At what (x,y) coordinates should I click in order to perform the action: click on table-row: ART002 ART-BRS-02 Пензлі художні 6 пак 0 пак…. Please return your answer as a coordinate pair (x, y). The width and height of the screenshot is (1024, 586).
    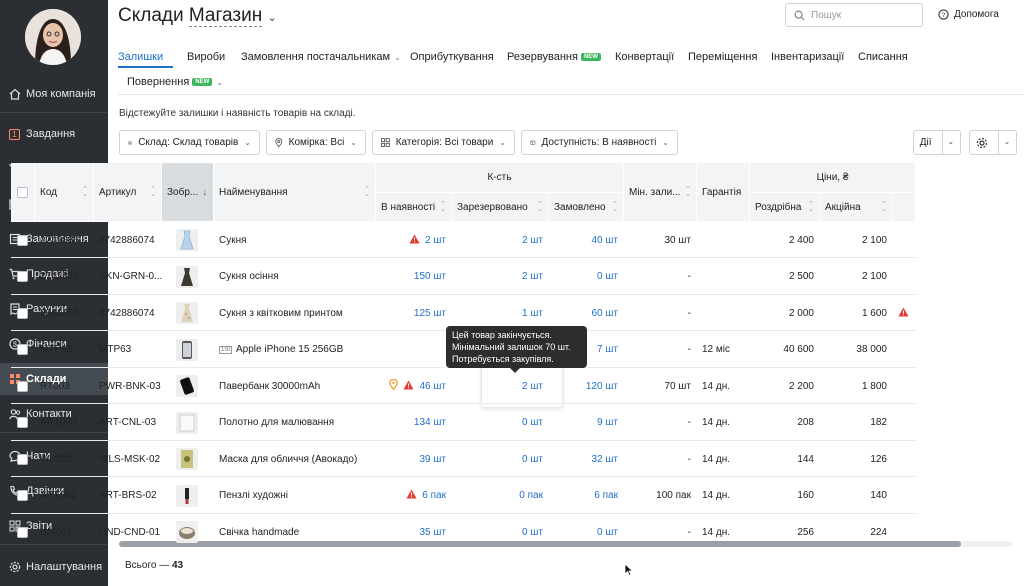
    Looking at the image, I should click on (463, 496).